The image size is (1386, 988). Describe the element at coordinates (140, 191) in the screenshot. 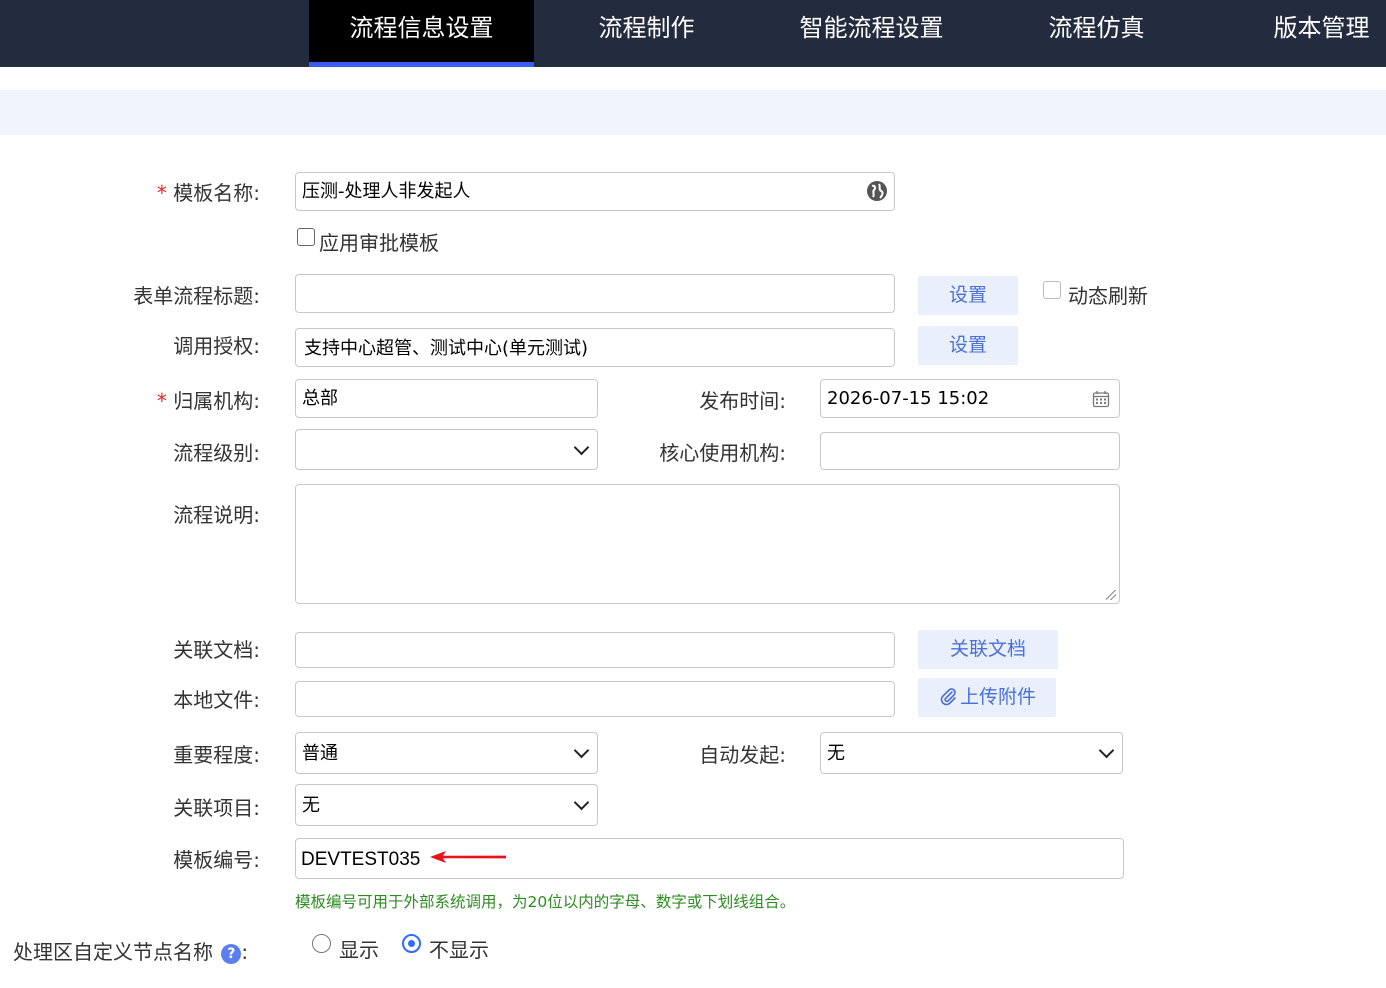

I see `template-name-label: * 模板名称:` at that location.